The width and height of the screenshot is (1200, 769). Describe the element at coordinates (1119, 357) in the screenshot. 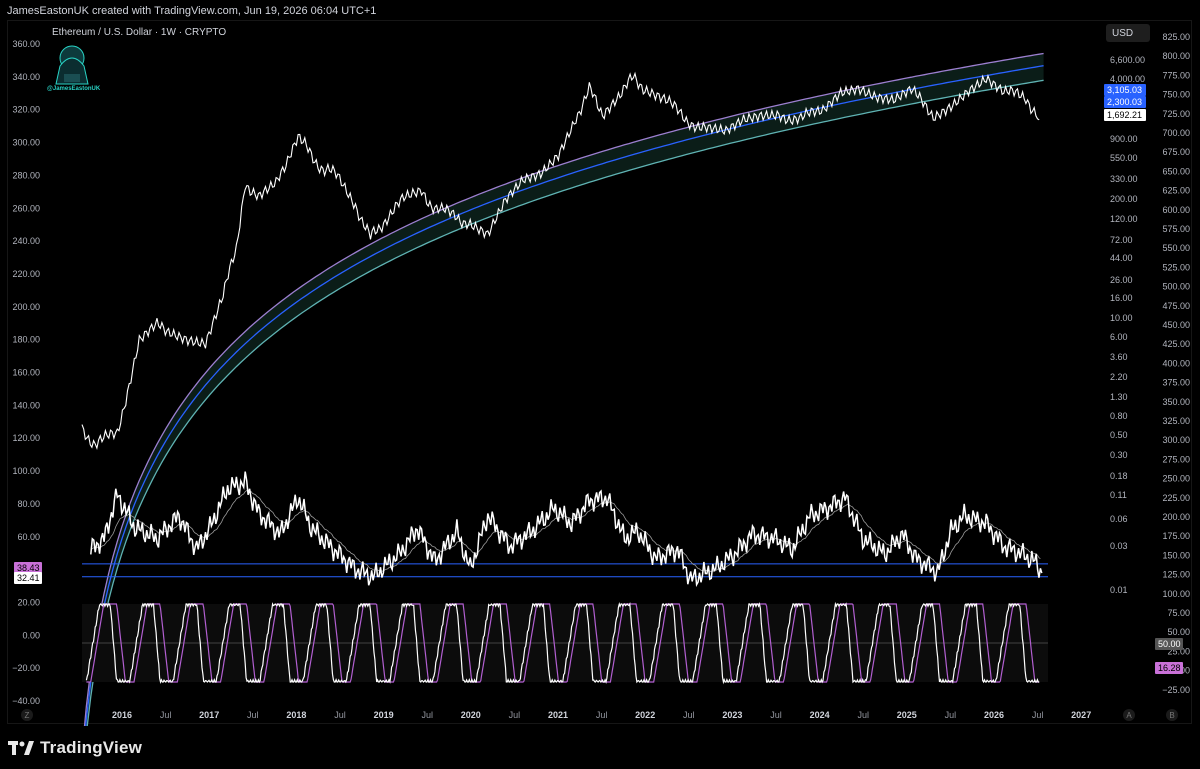

I see `right-axis-tick: 3.60` at that location.